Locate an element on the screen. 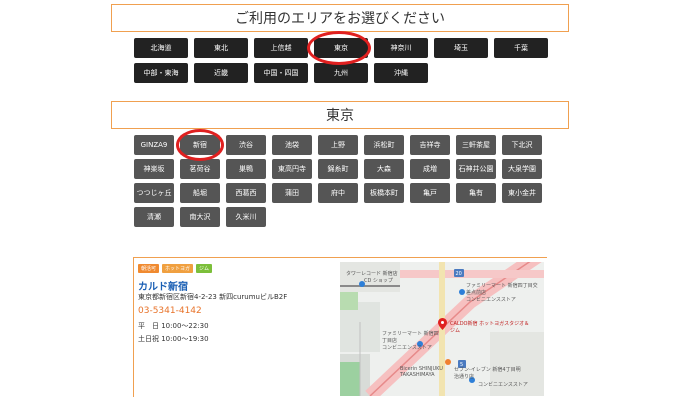 This screenshot has height=400, width=680. prefecture-title-text: 東京 is located at coordinates (340, 116).